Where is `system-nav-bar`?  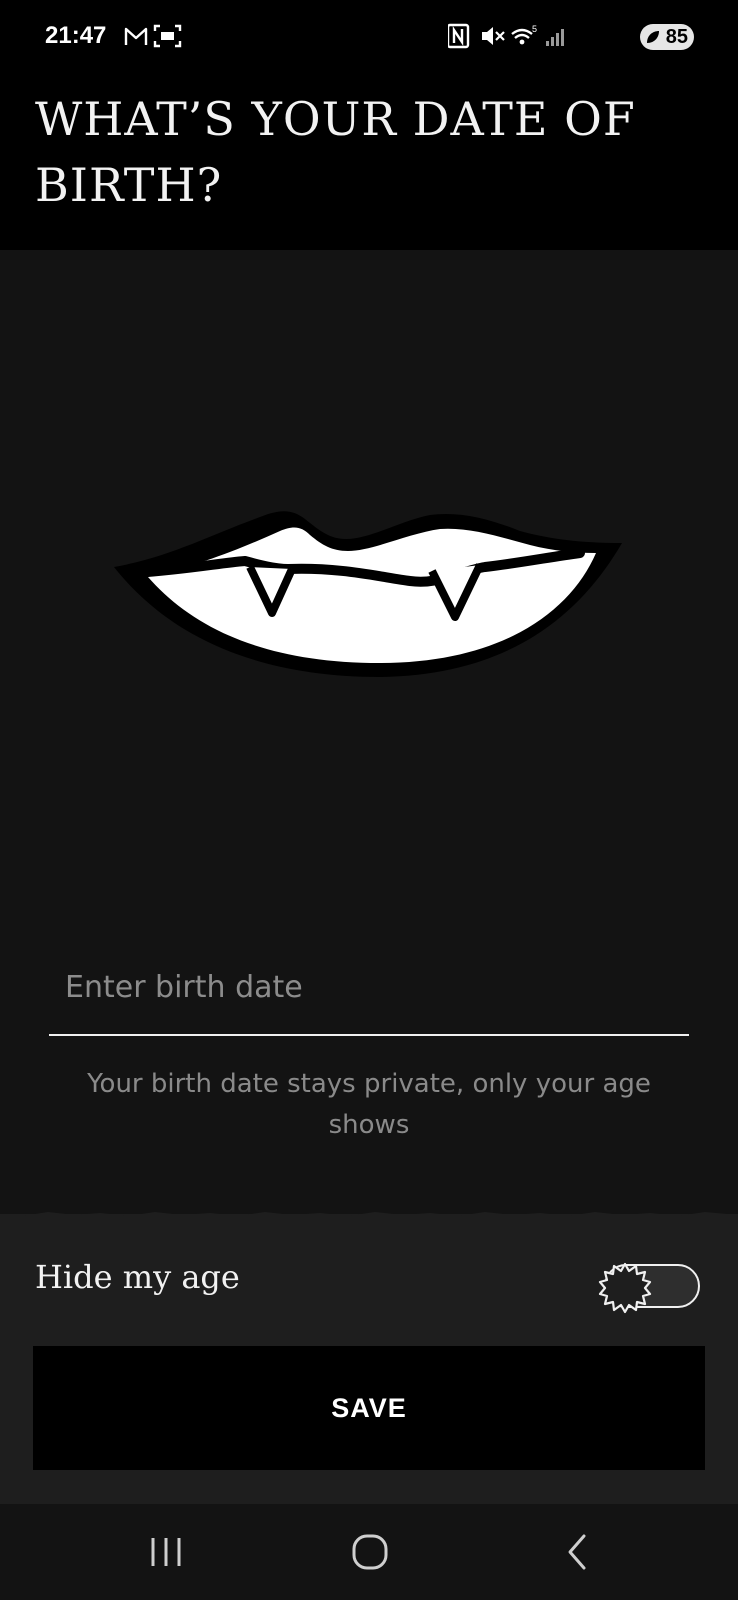 system-nav-bar is located at coordinates (369, 1552).